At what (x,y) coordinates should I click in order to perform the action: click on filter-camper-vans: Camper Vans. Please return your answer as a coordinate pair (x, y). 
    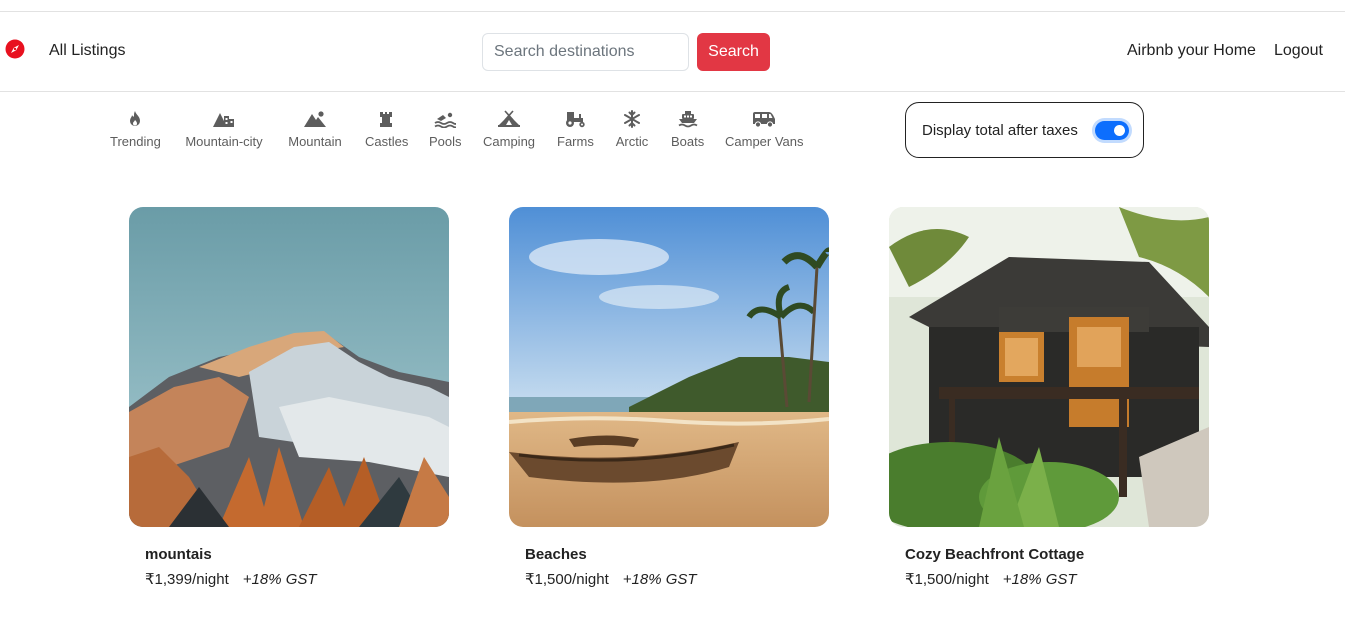
    Looking at the image, I should click on (764, 129).